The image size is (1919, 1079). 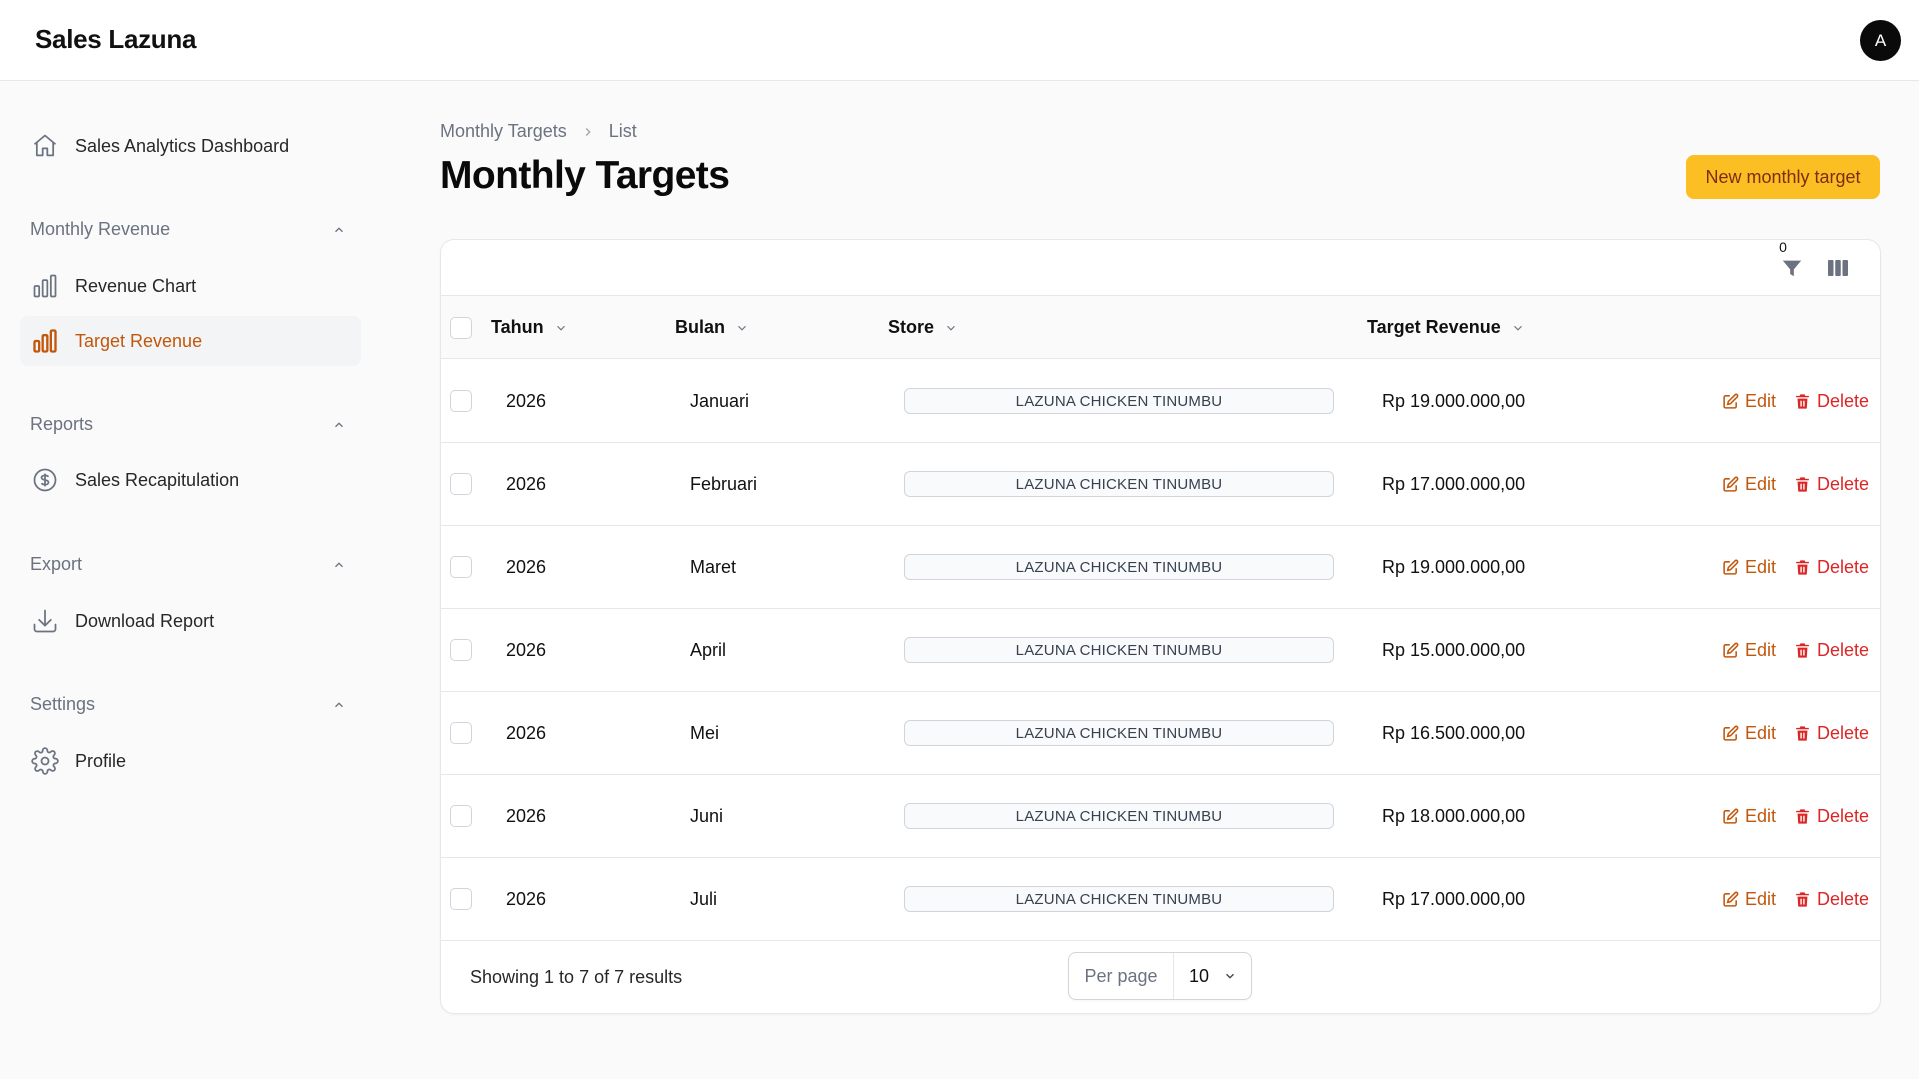 I want to click on sidebar-item-label: Download Report, so click(x=145, y=620).